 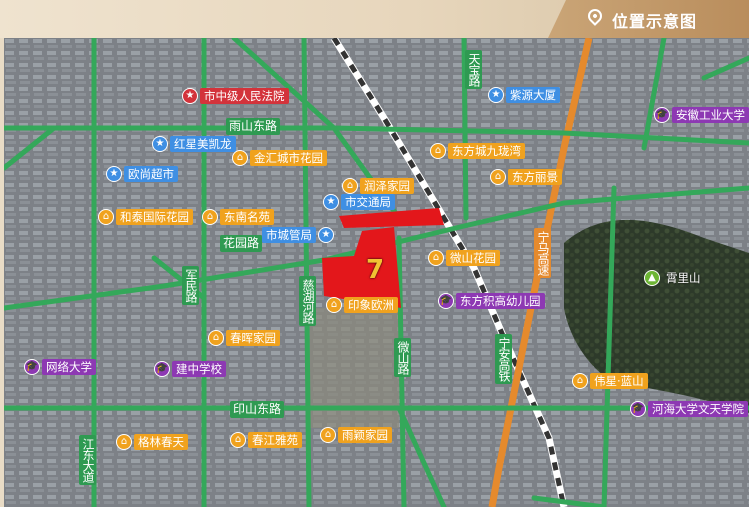 What do you see at coordinates (526, 176) in the screenshot?
I see `poi-dongfangliting: ⌂ 东方丽景` at bounding box center [526, 176].